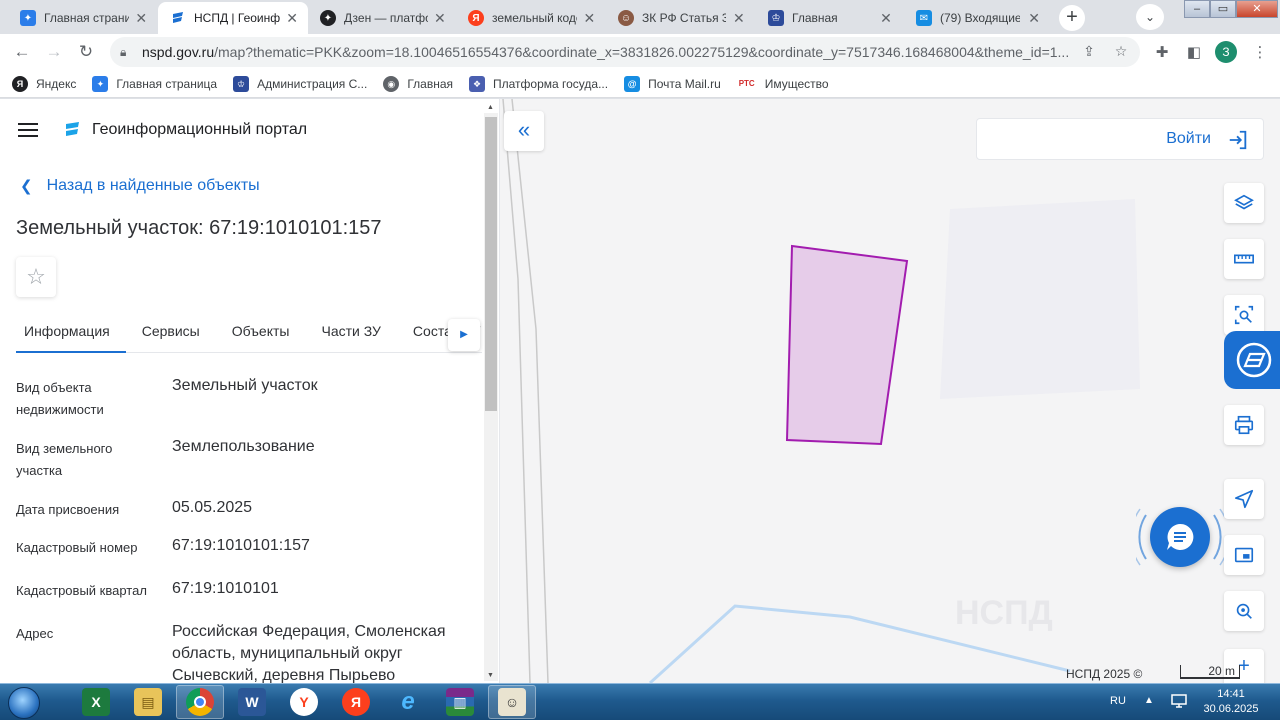 The image size is (1280, 720). I want to click on tab-title: НСПД | Геоинформационный портал, so click(237, 18).